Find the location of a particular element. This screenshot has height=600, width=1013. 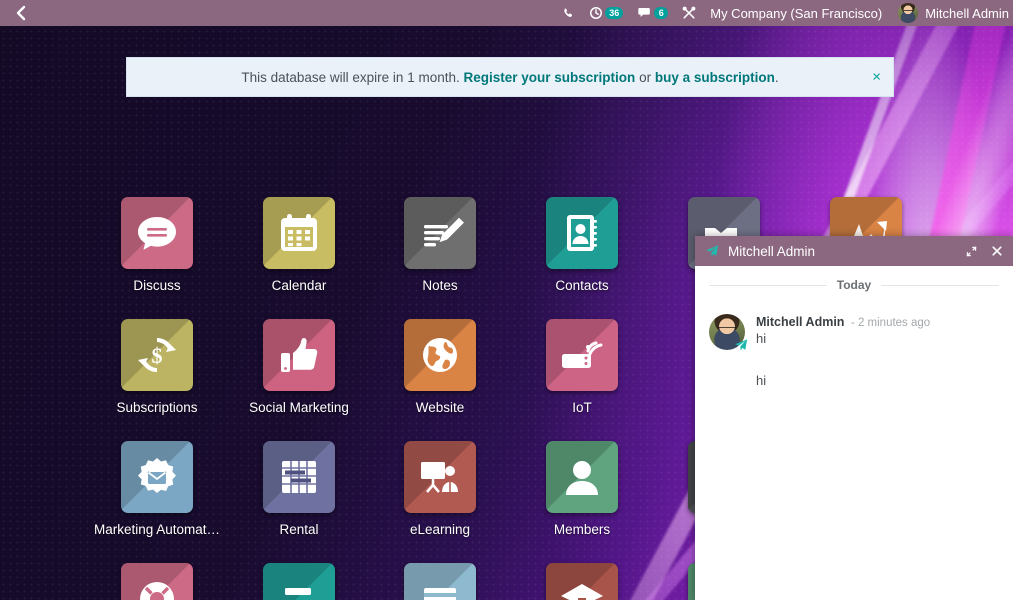

messages-button: 6 is located at coordinates (653, 13).